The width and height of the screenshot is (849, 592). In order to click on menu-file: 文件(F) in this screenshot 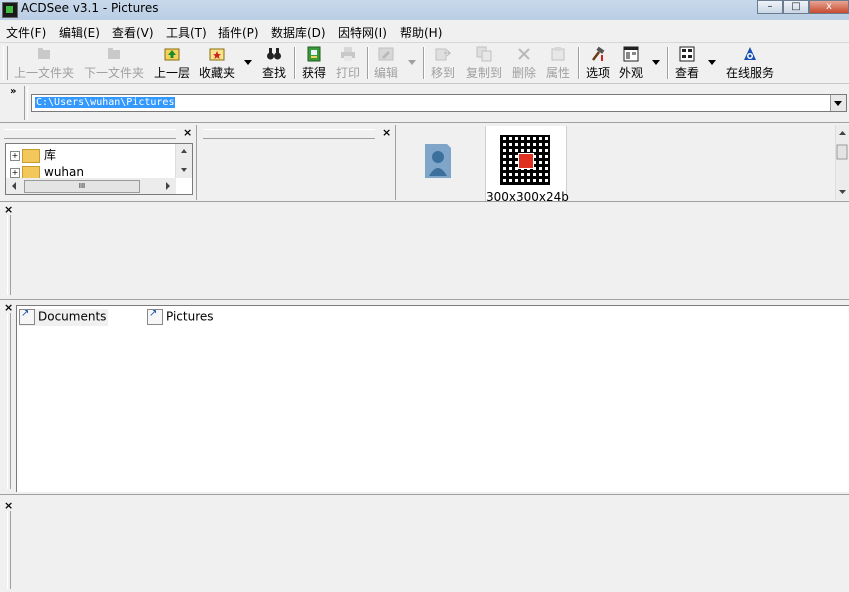, I will do `click(26, 32)`.